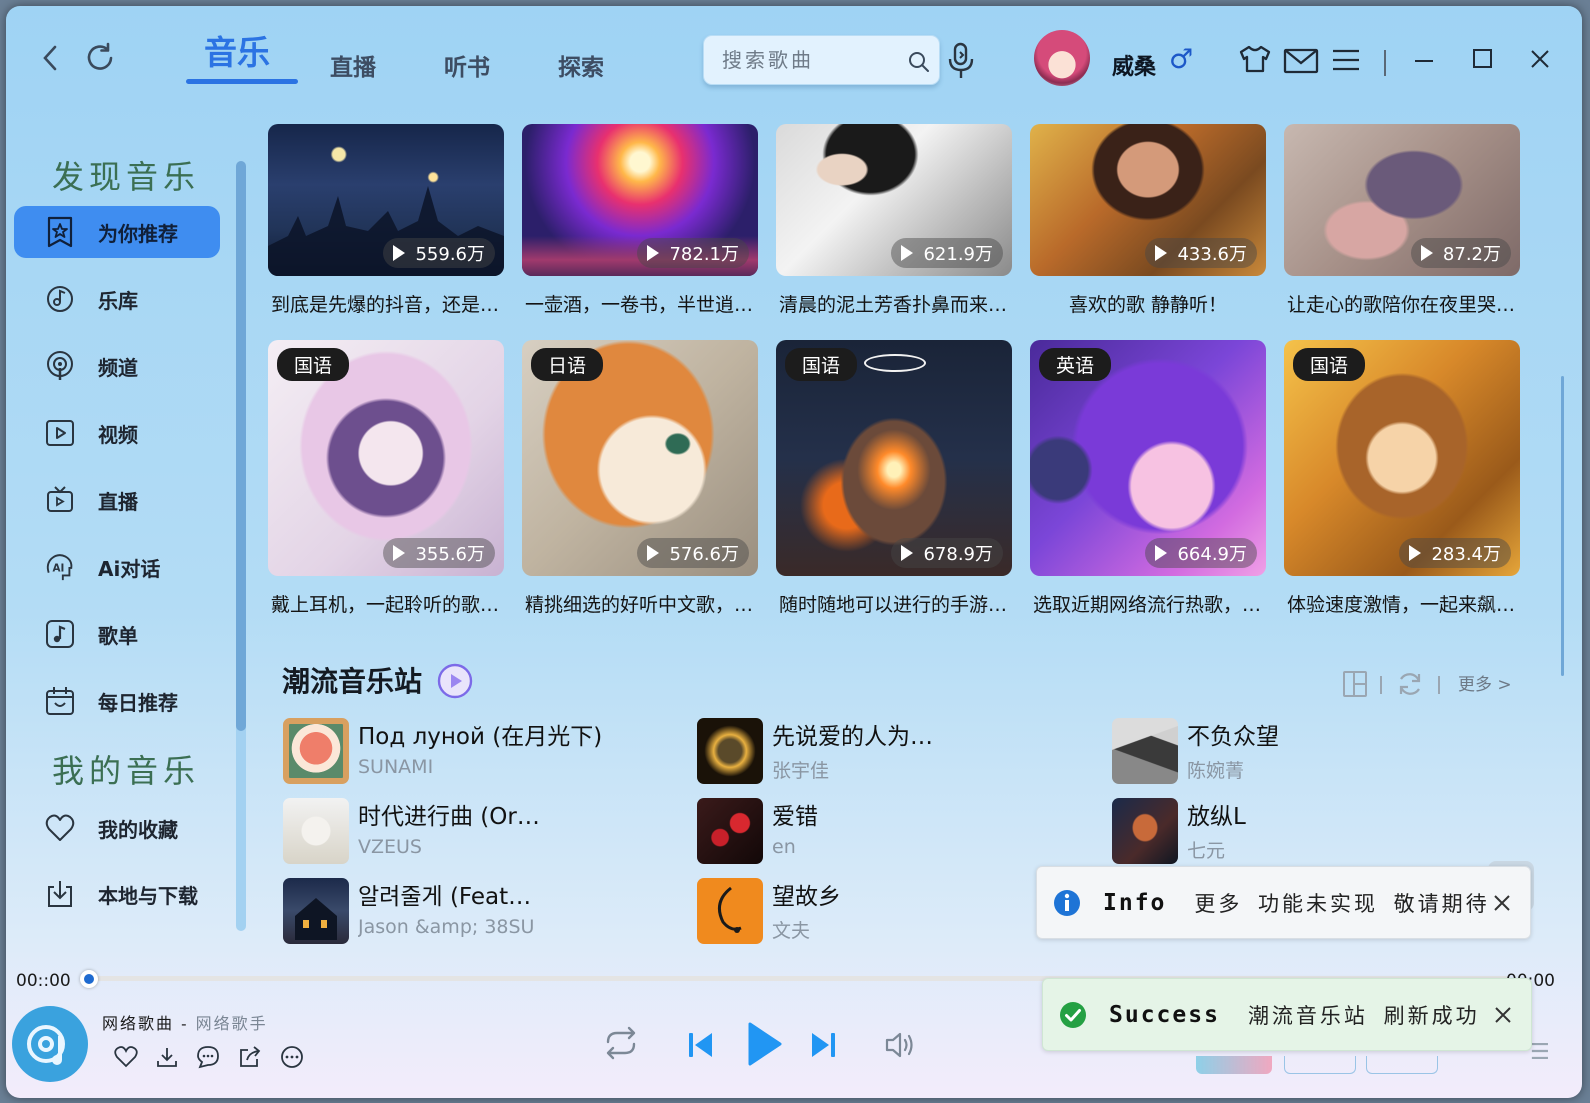 This screenshot has height=1103, width=1590. What do you see at coordinates (1302, 750) in the screenshot?
I see `song-item: 不负众望 陈婉菁` at bounding box center [1302, 750].